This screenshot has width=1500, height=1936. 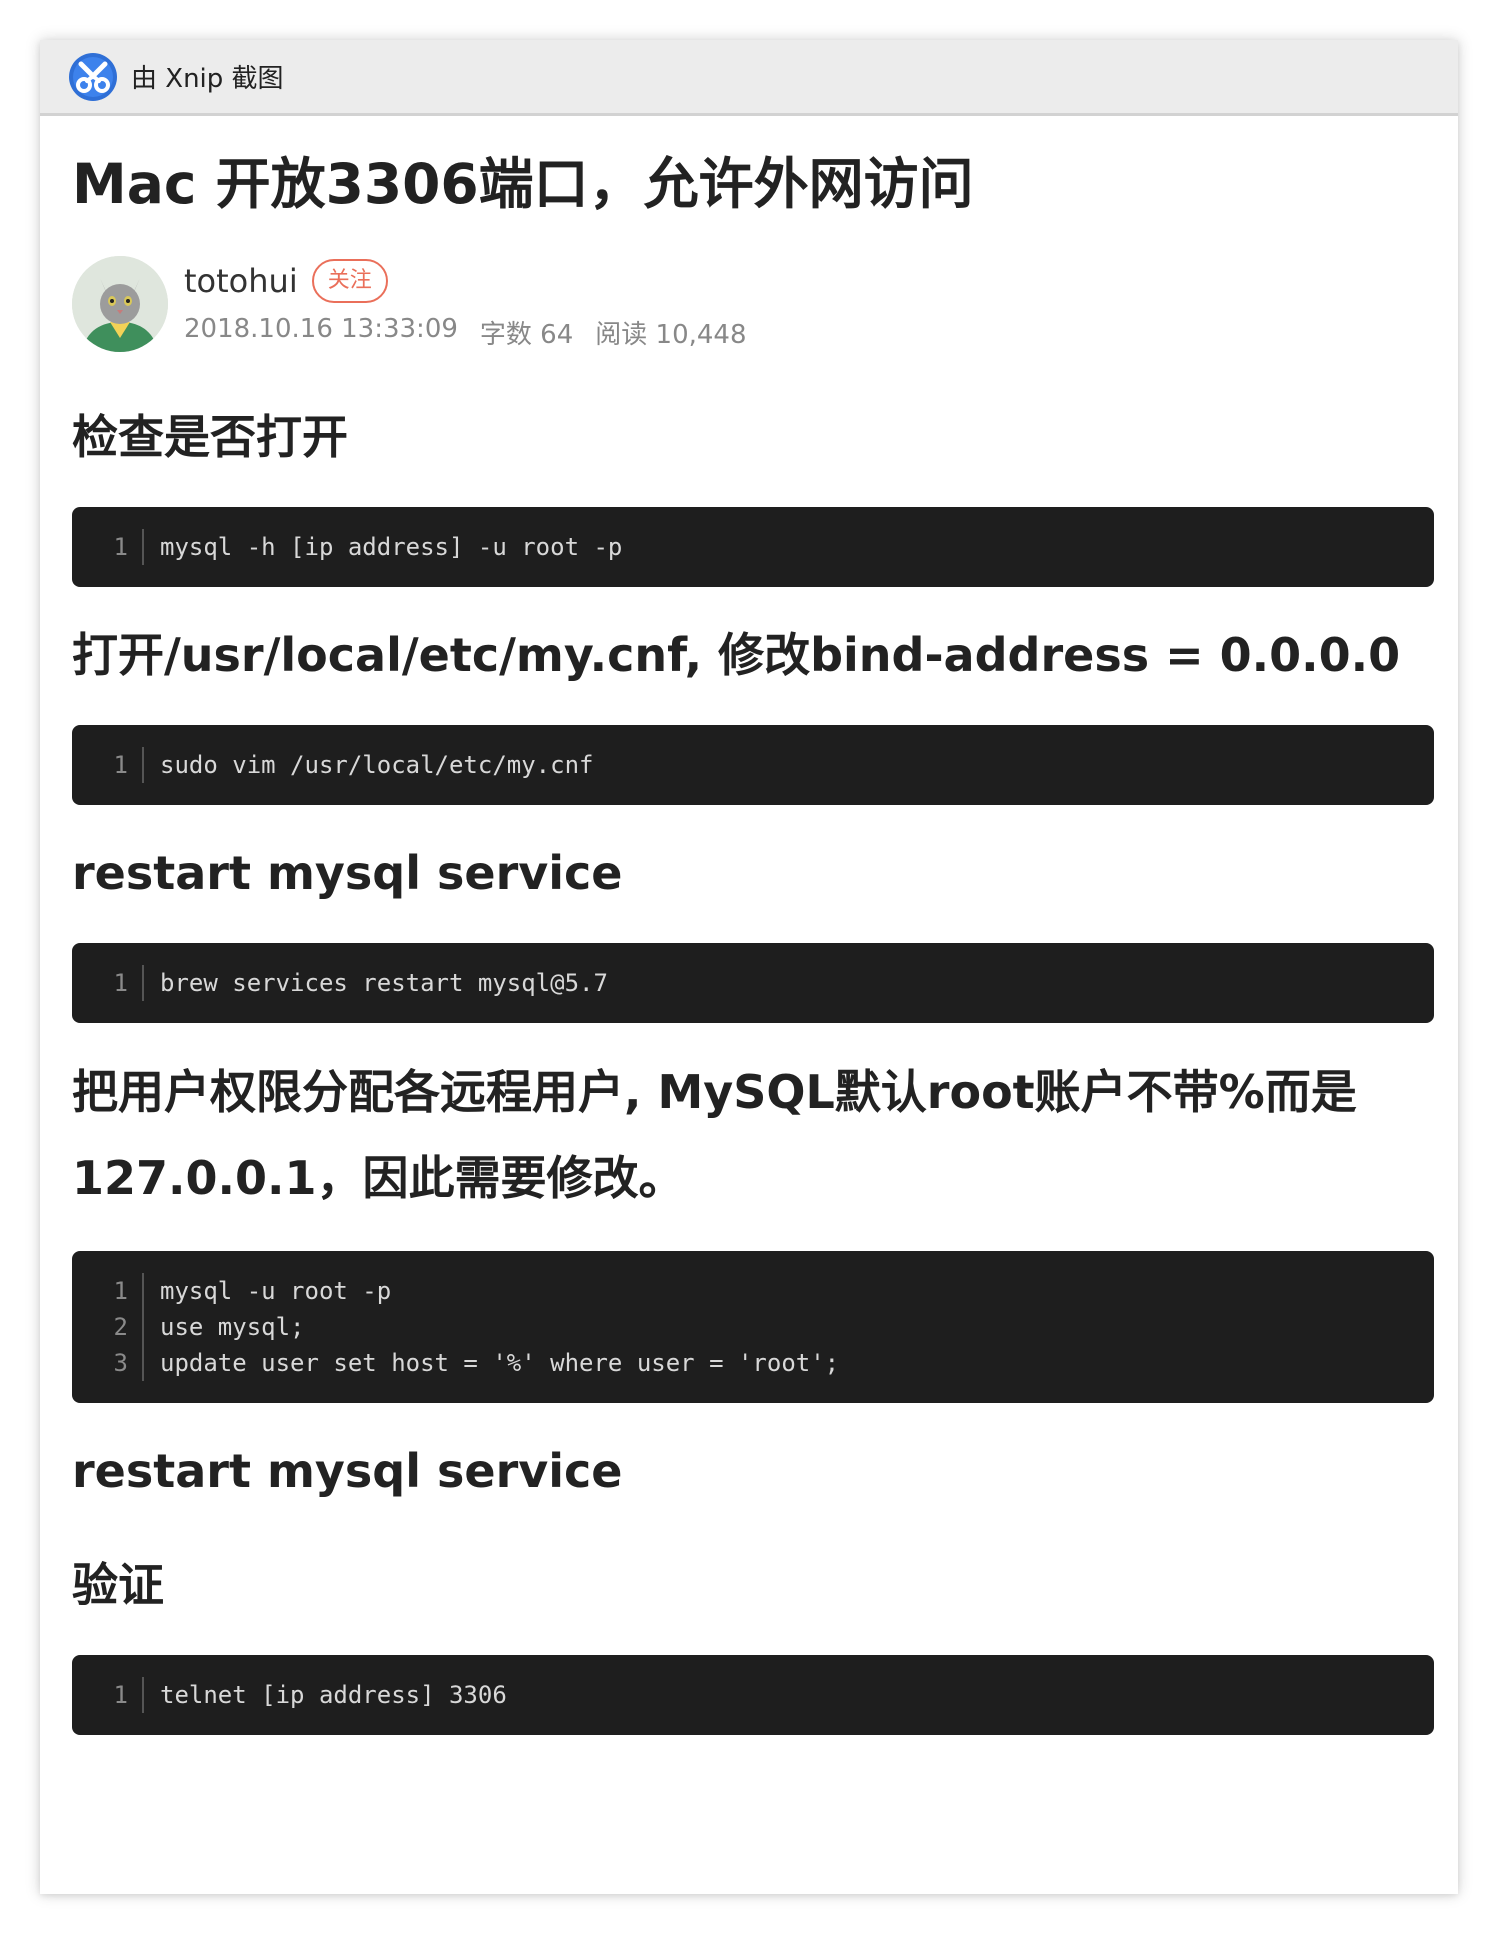 I want to click on code-text: brew services restart mysql@5.7, so click(x=375, y=983).